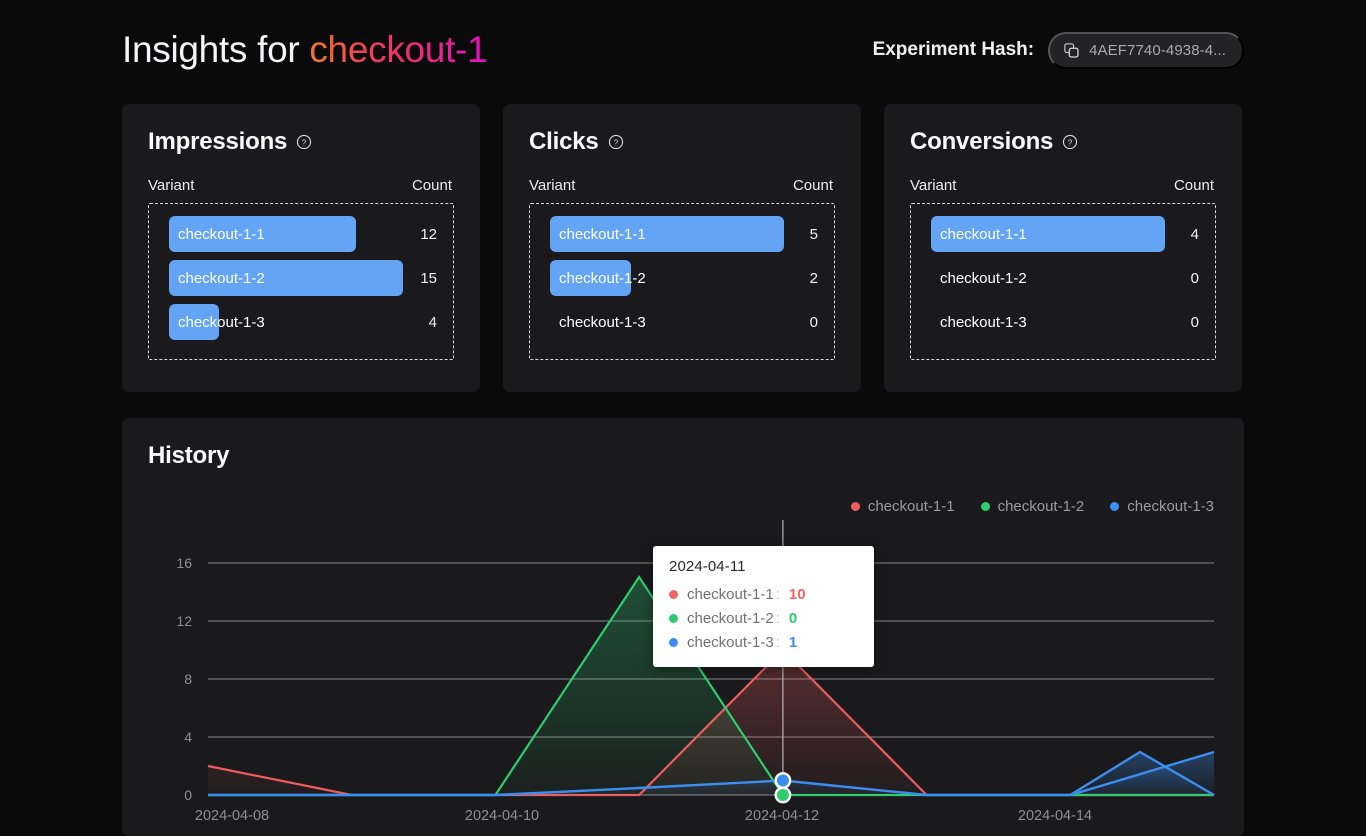  What do you see at coordinates (301, 185) in the screenshot?
I see `impressions-table-header: Variant Count` at bounding box center [301, 185].